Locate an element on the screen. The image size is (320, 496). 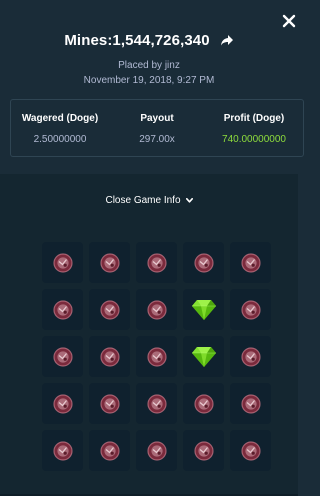
placed-by: Placed by jinz is located at coordinates (149, 65).